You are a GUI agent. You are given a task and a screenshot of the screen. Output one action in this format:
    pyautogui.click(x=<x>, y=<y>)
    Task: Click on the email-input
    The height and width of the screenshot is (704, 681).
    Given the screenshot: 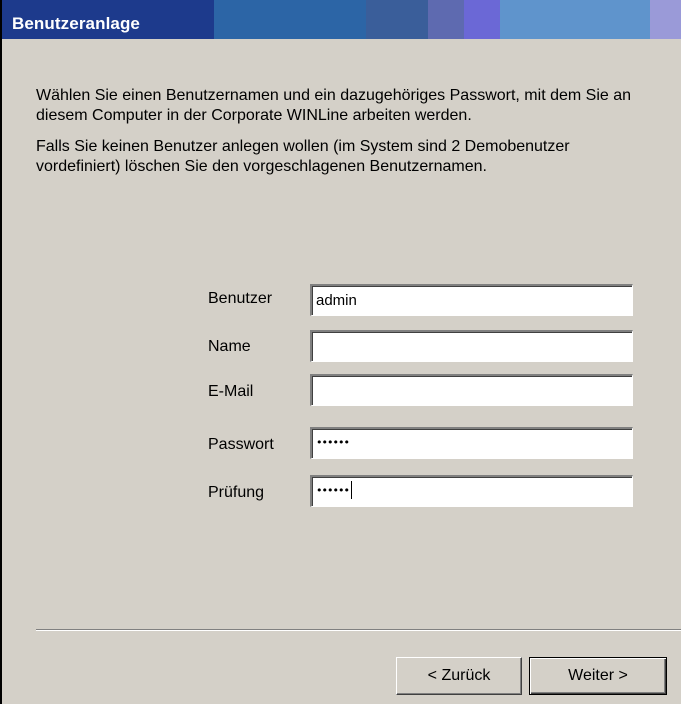 What is the action you would take?
    pyautogui.click(x=471, y=390)
    